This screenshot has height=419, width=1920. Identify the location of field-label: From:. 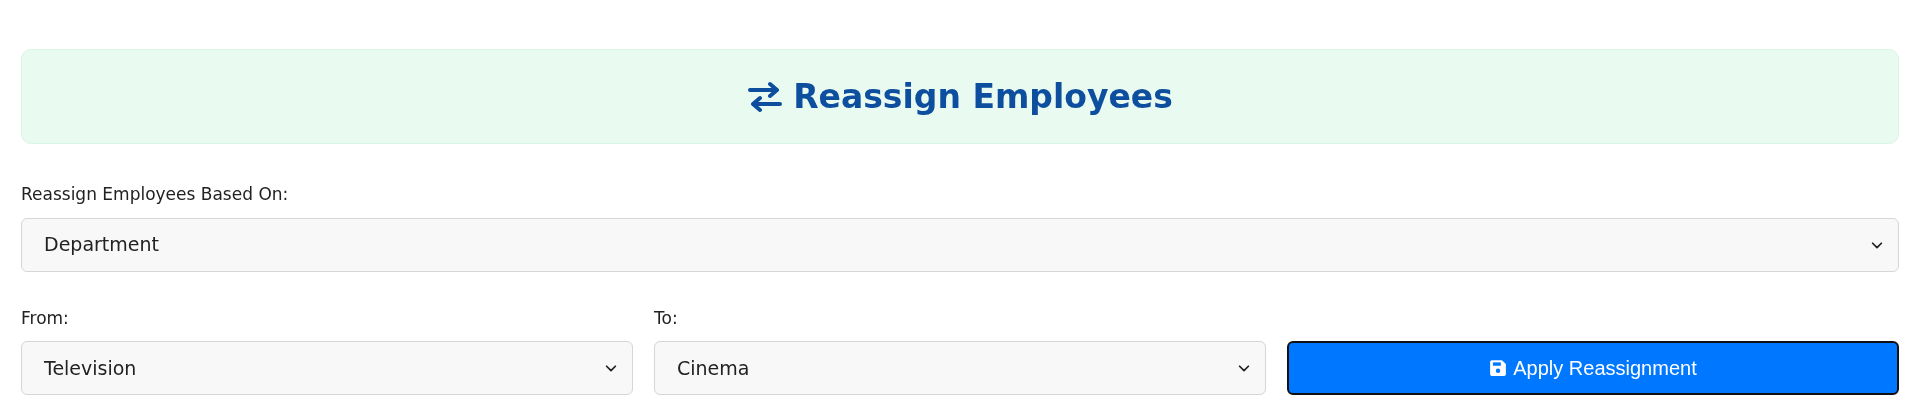
(45, 318).